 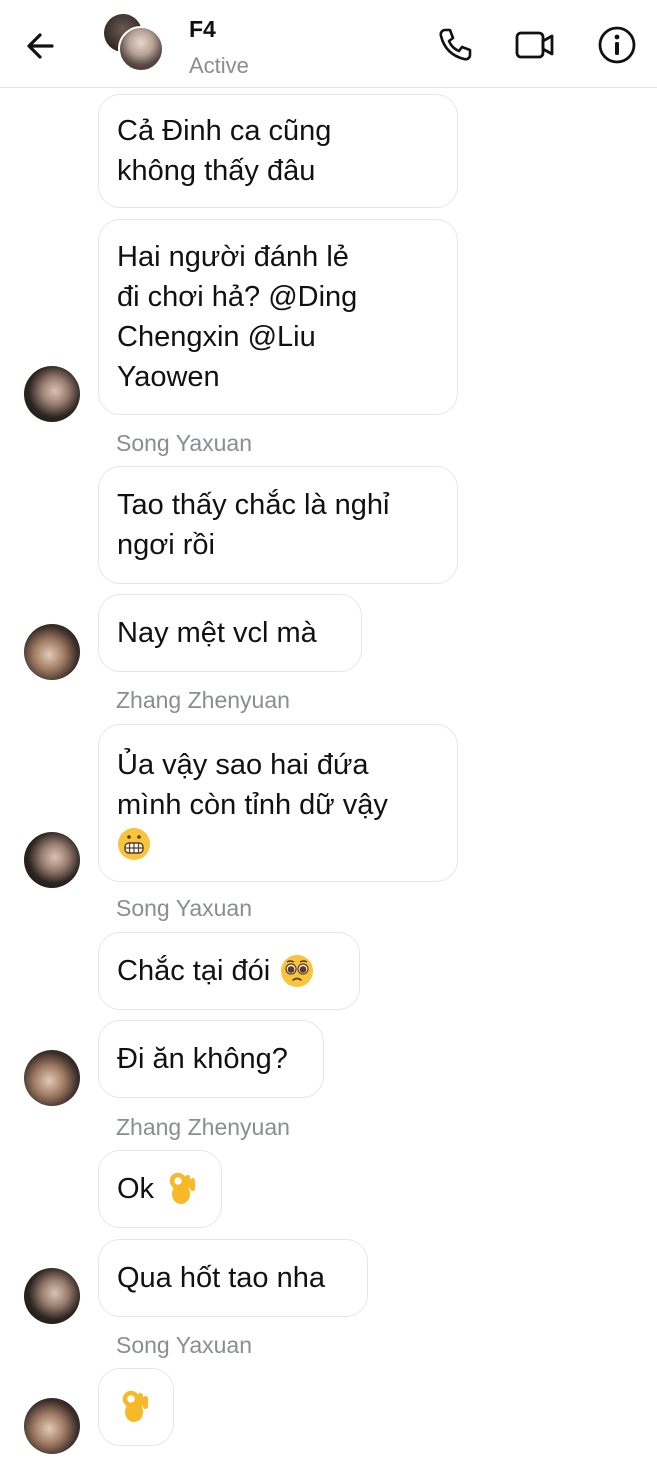 I want to click on chat-header: F4 Active, so click(x=328, y=44).